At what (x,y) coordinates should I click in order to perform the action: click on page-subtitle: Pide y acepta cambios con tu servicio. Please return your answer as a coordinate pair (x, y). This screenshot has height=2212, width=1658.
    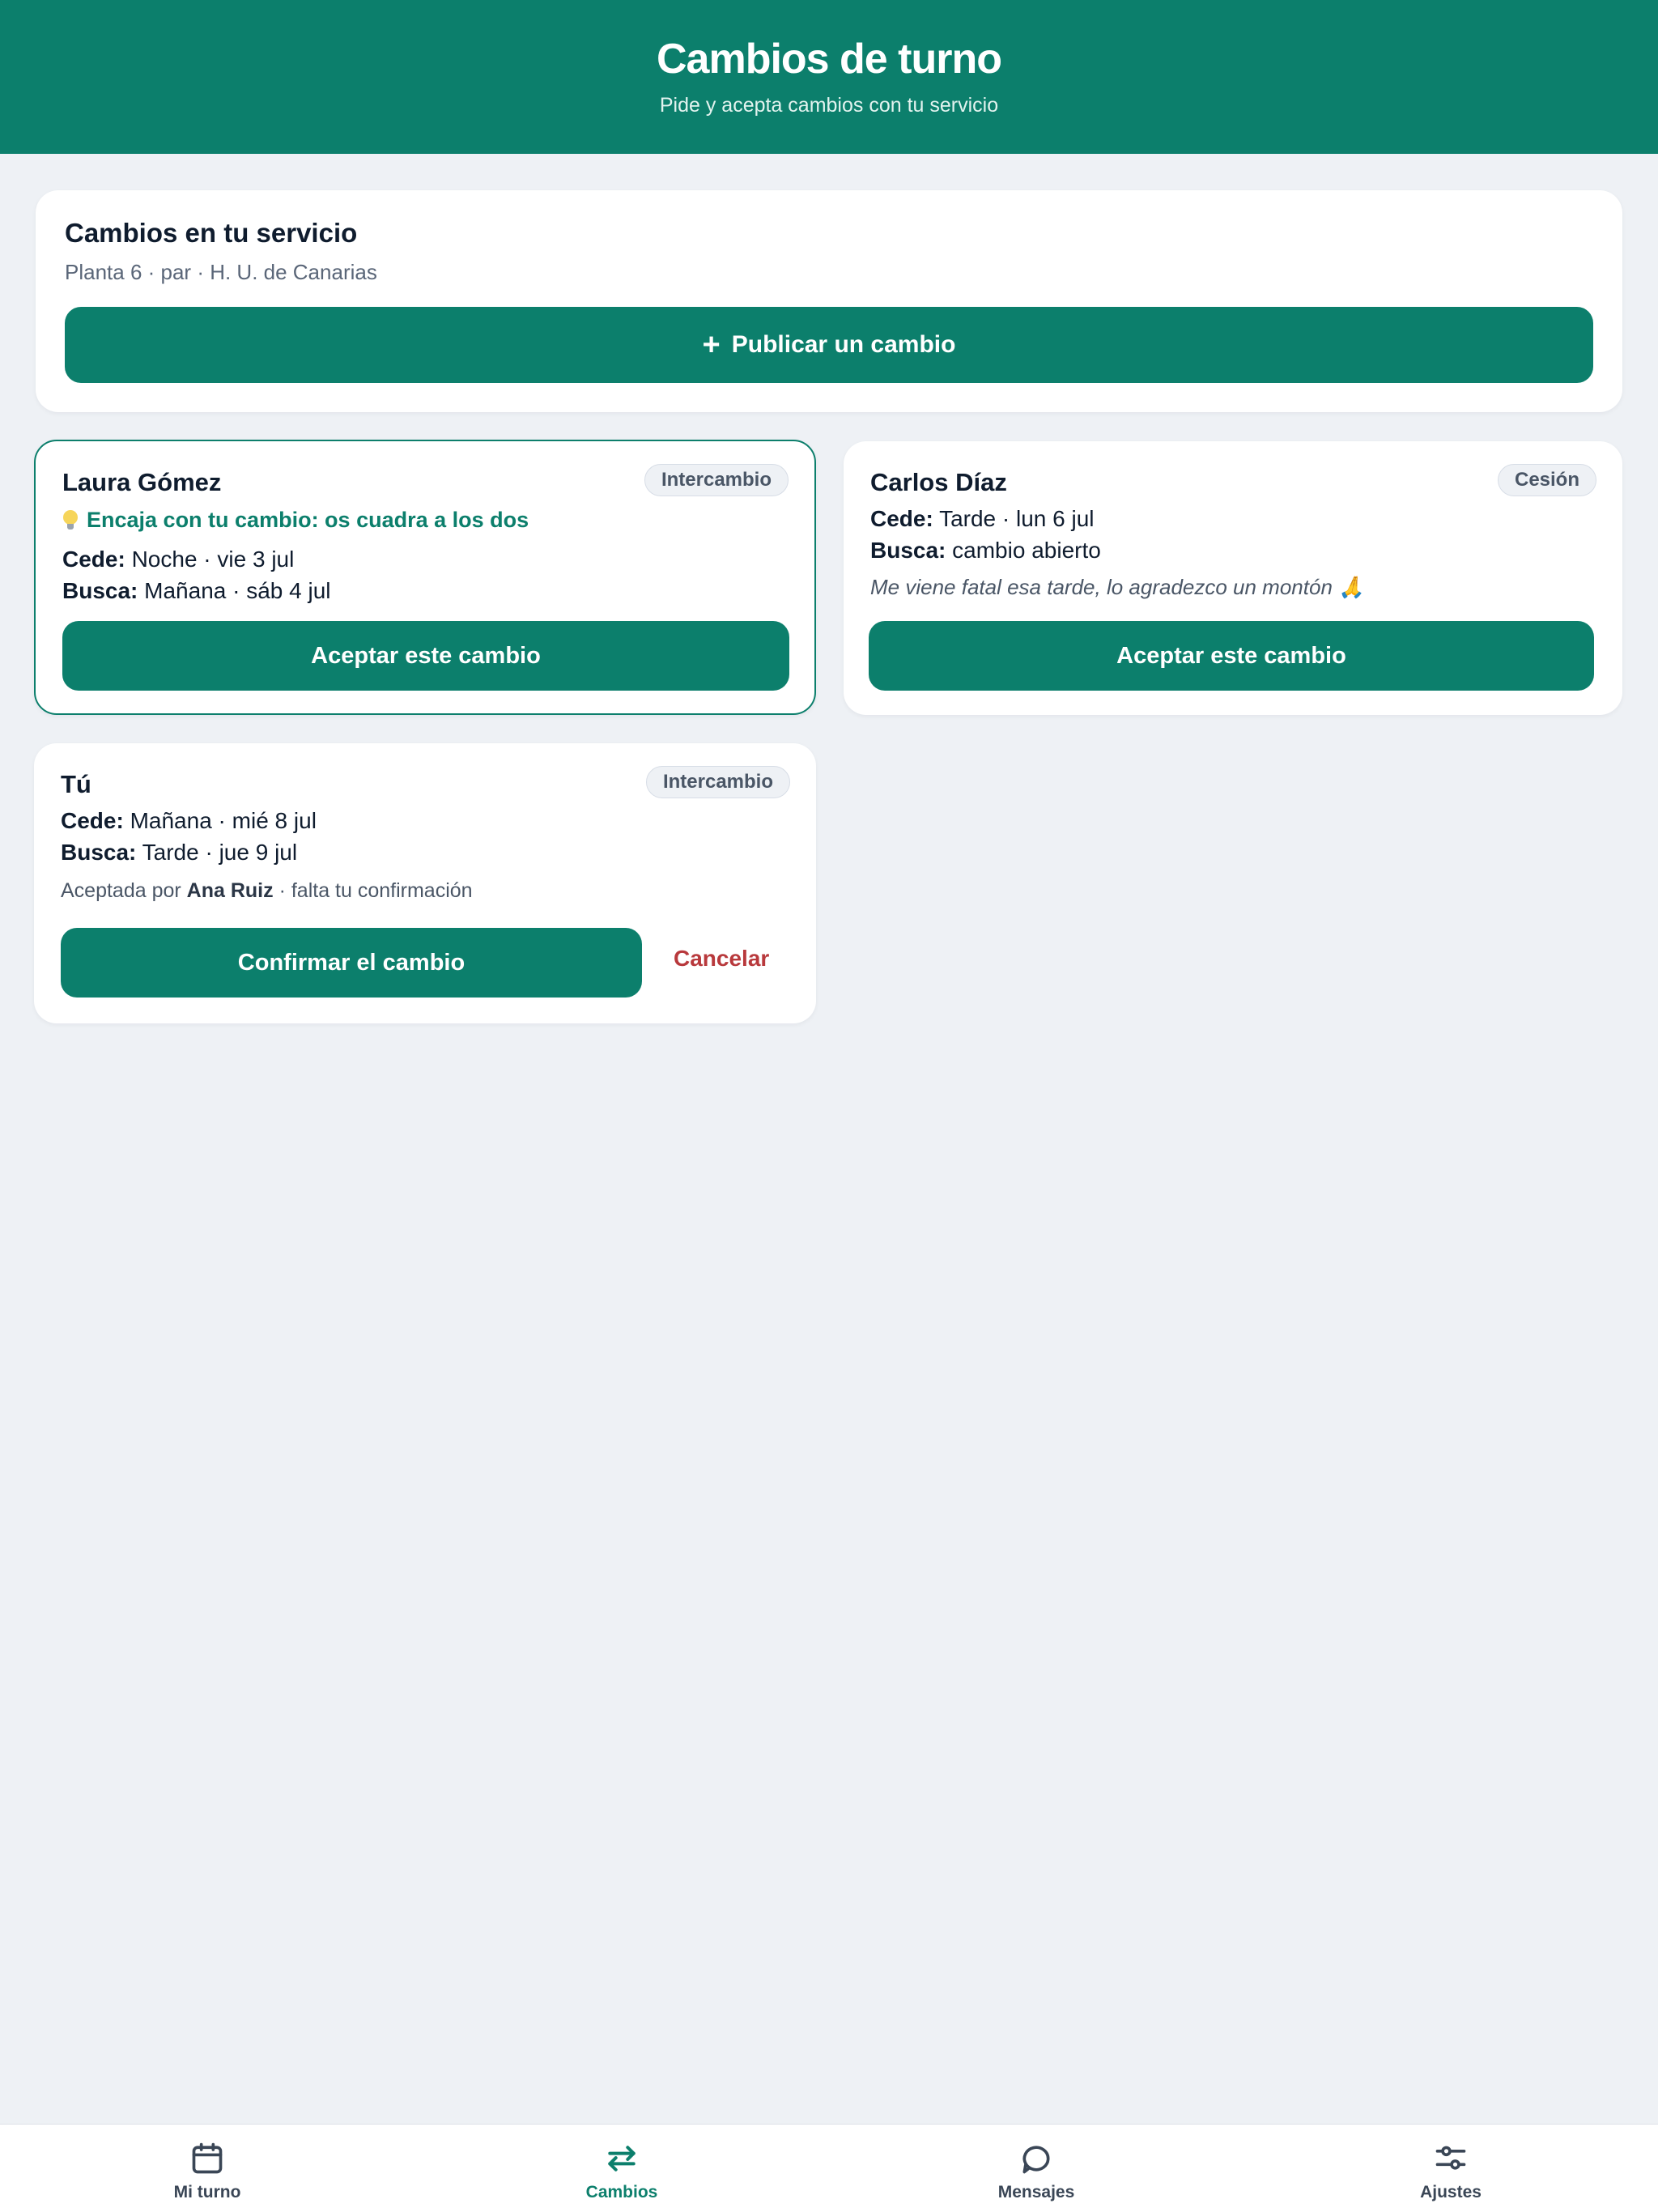
    Looking at the image, I should click on (829, 105).